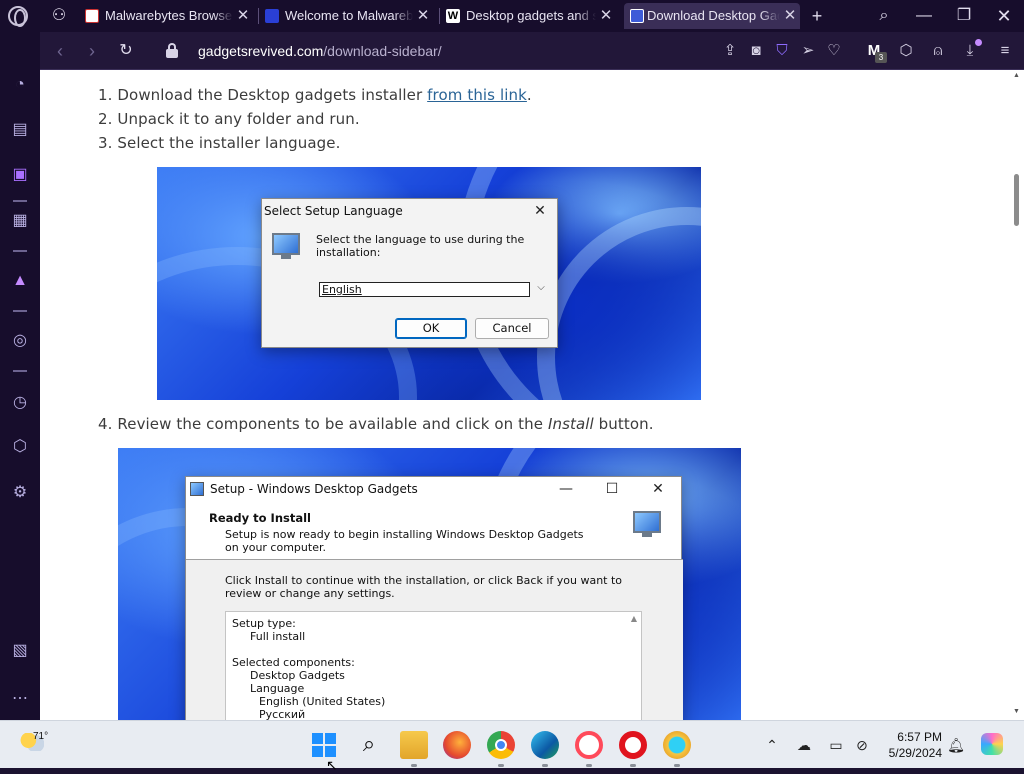  Describe the element at coordinates (658, 489) in the screenshot. I see `close-icon: ✕` at that location.